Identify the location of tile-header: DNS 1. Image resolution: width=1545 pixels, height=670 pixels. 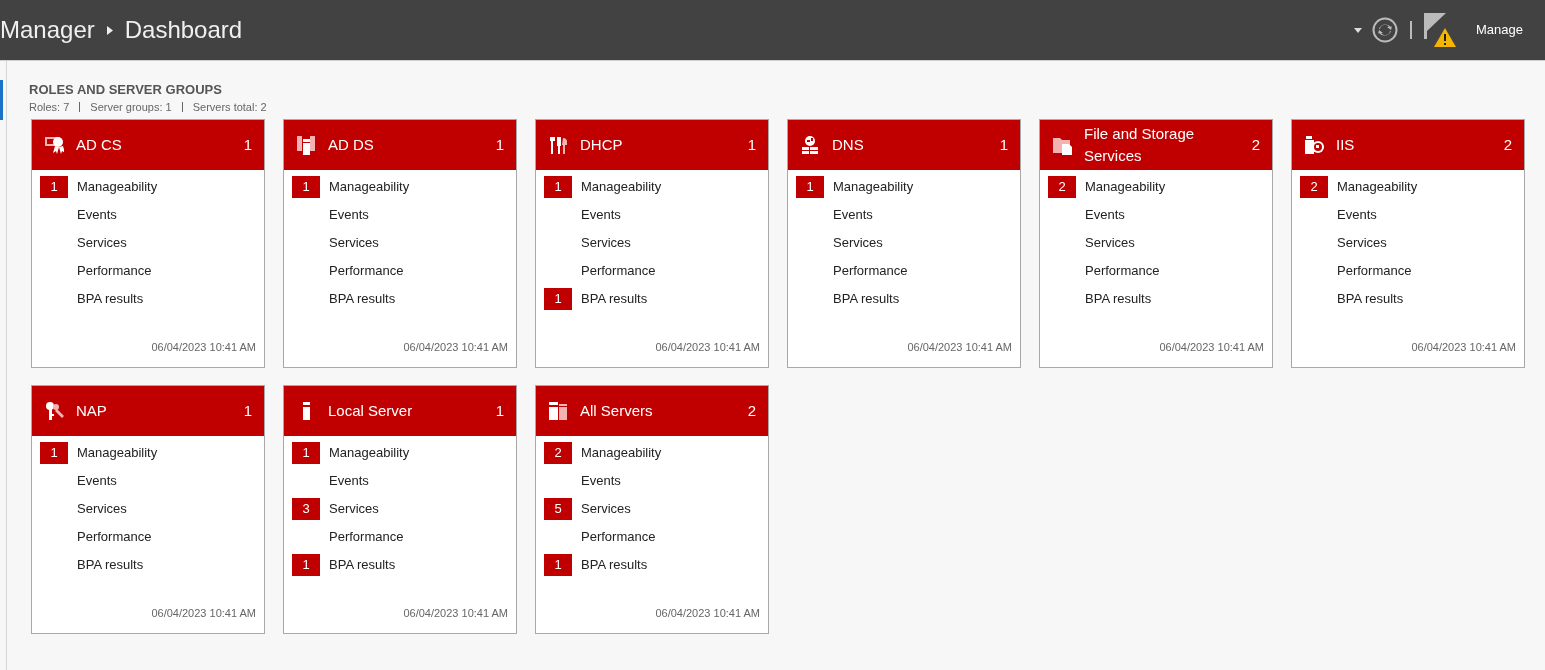
(904, 145).